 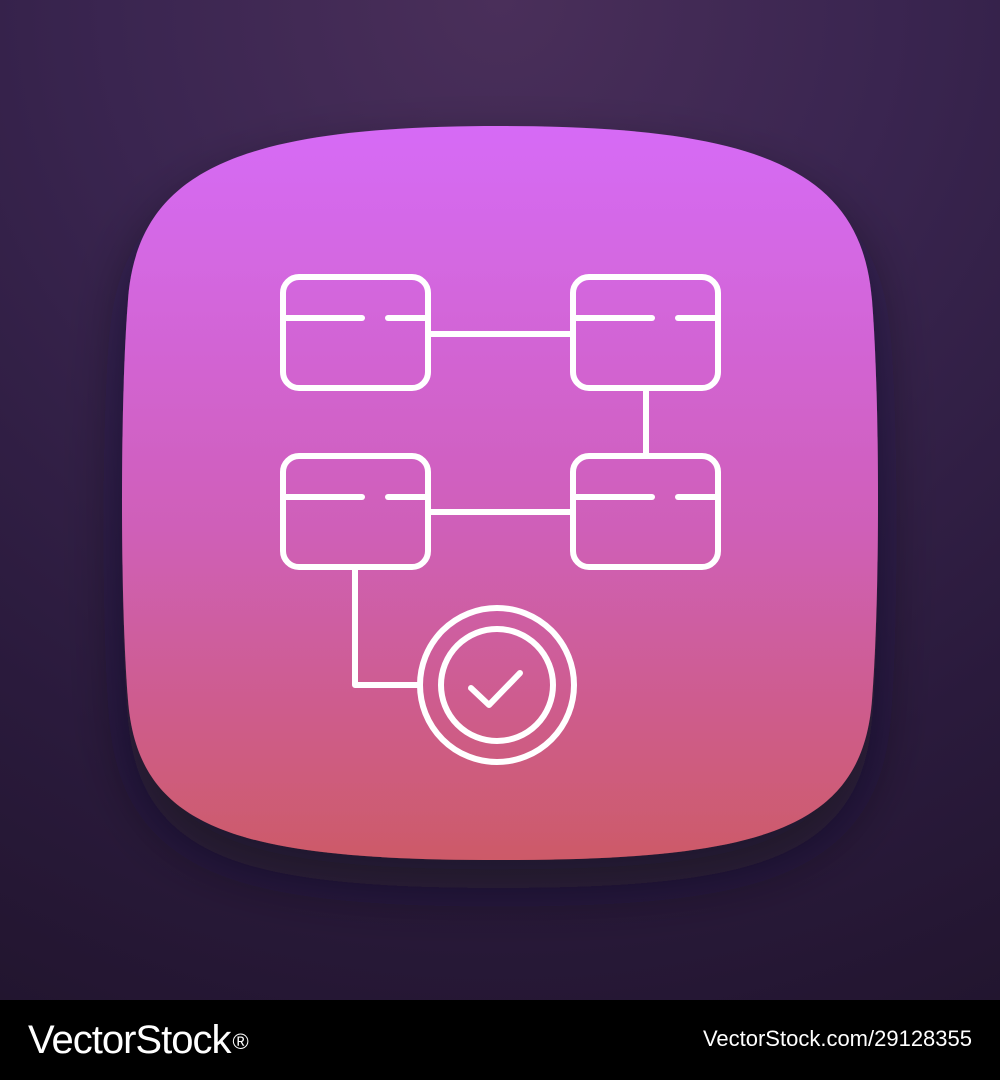 What do you see at coordinates (129, 1040) in the screenshot?
I see `brand-name: VectorStock` at bounding box center [129, 1040].